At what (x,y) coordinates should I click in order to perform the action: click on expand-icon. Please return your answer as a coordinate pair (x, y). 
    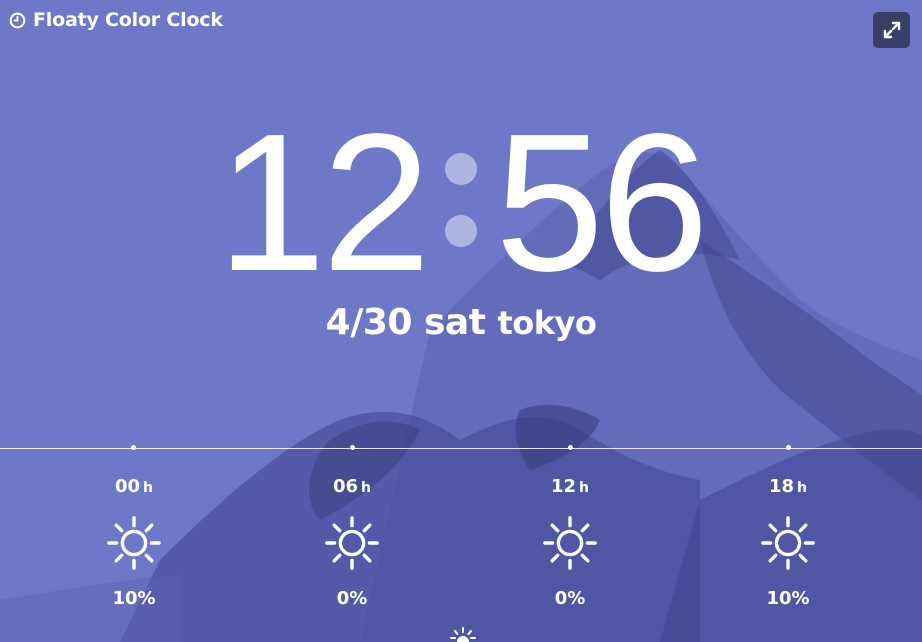
    Looking at the image, I should click on (891, 30).